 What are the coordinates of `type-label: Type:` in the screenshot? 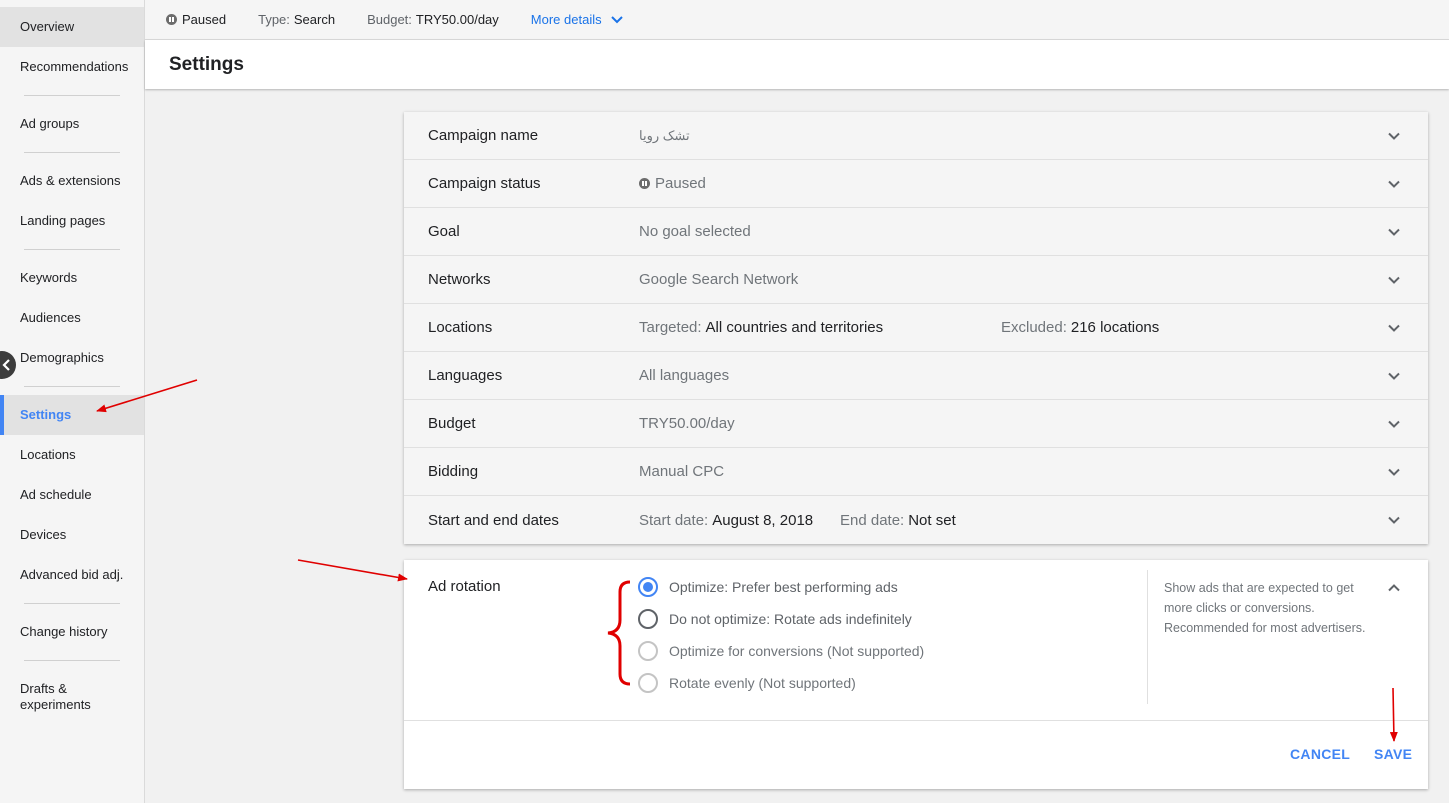 It's located at (274, 19).